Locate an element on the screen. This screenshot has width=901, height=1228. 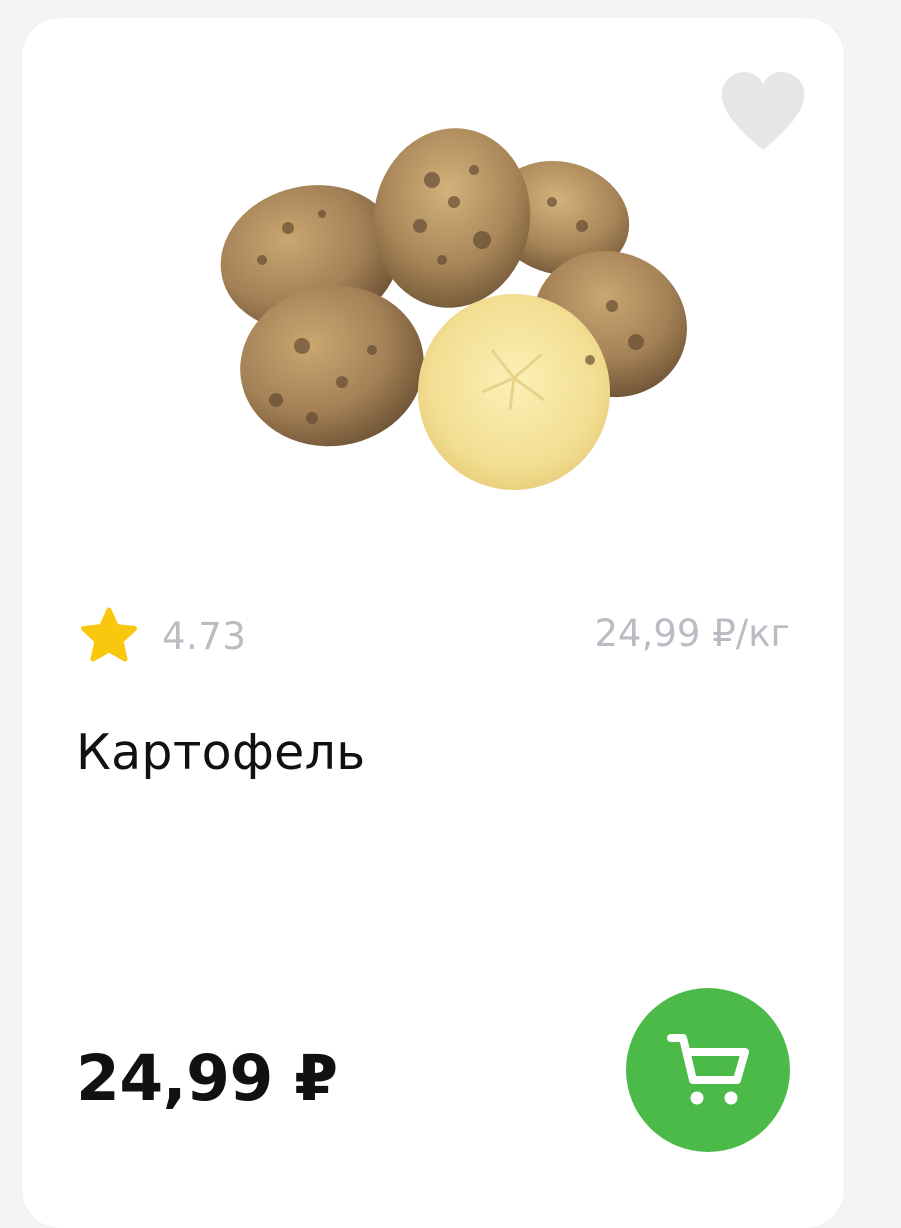
heart-icon is located at coordinates (763, 111).